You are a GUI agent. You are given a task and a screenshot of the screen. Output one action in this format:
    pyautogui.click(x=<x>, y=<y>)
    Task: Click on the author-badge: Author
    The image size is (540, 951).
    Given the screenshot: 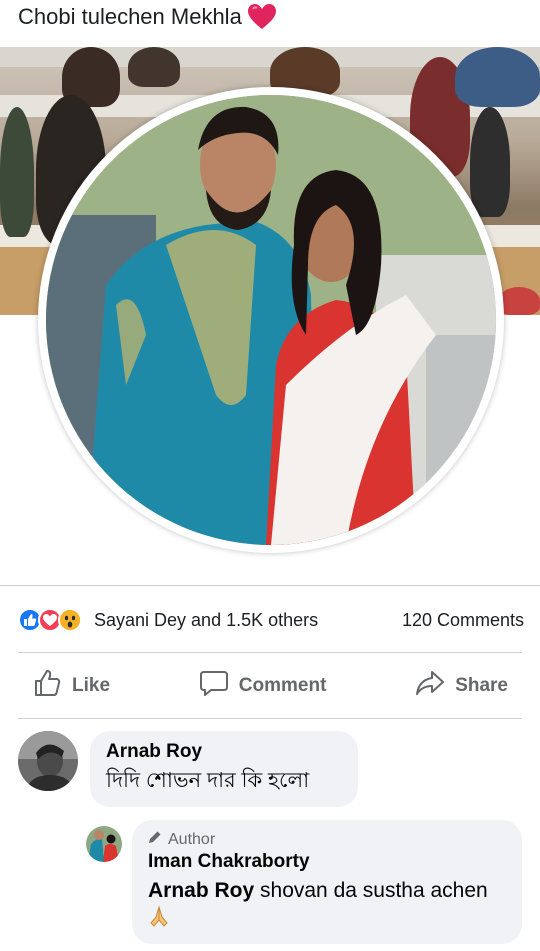 What is the action you would take?
    pyautogui.click(x=327, y=839)
    